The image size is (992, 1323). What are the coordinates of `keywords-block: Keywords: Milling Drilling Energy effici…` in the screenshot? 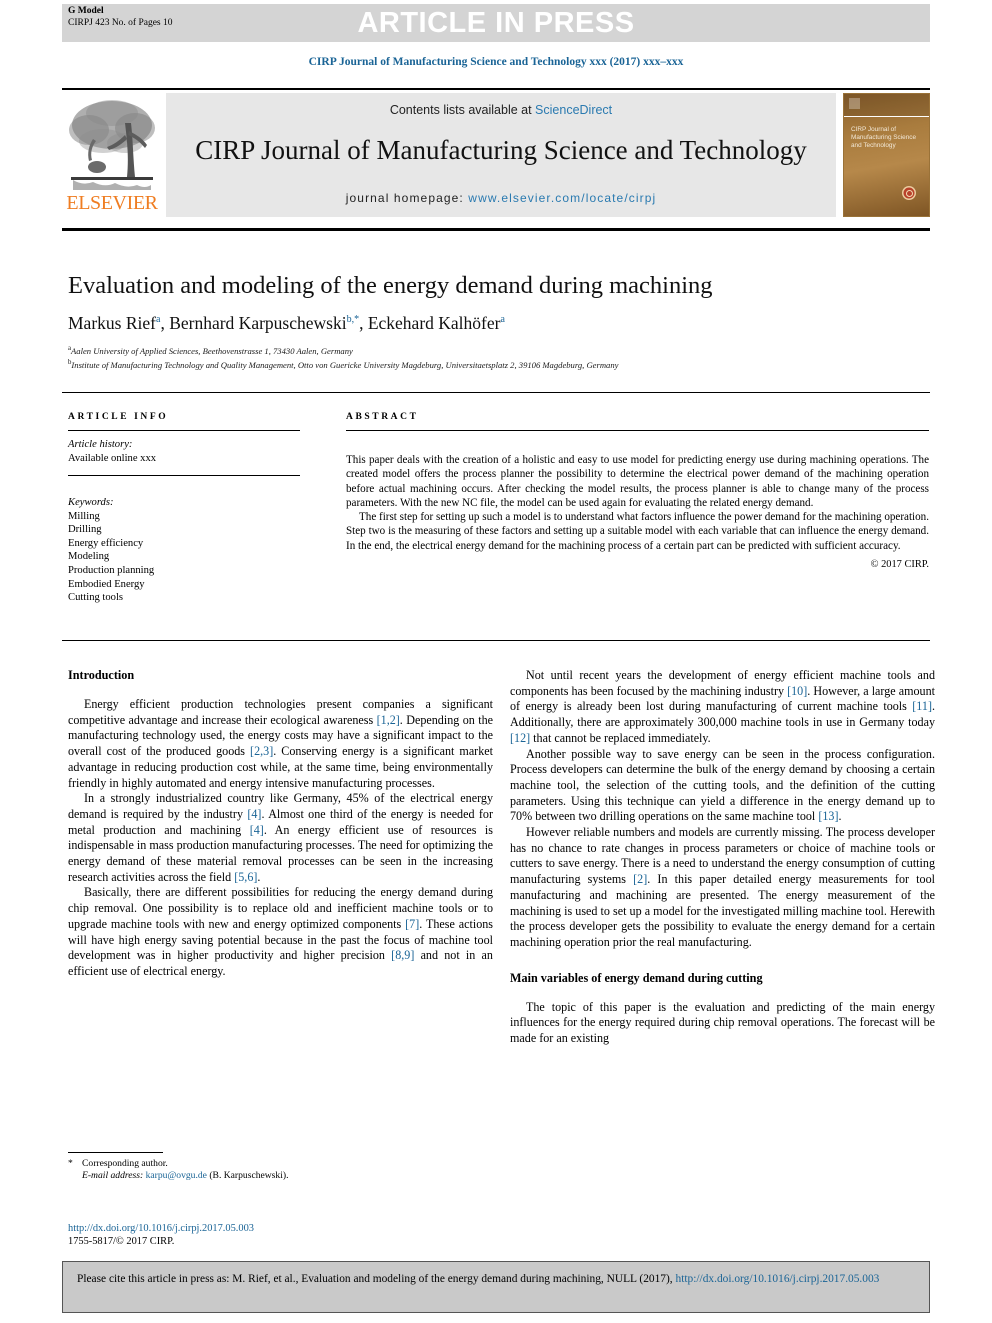 It's located at (184, 550).